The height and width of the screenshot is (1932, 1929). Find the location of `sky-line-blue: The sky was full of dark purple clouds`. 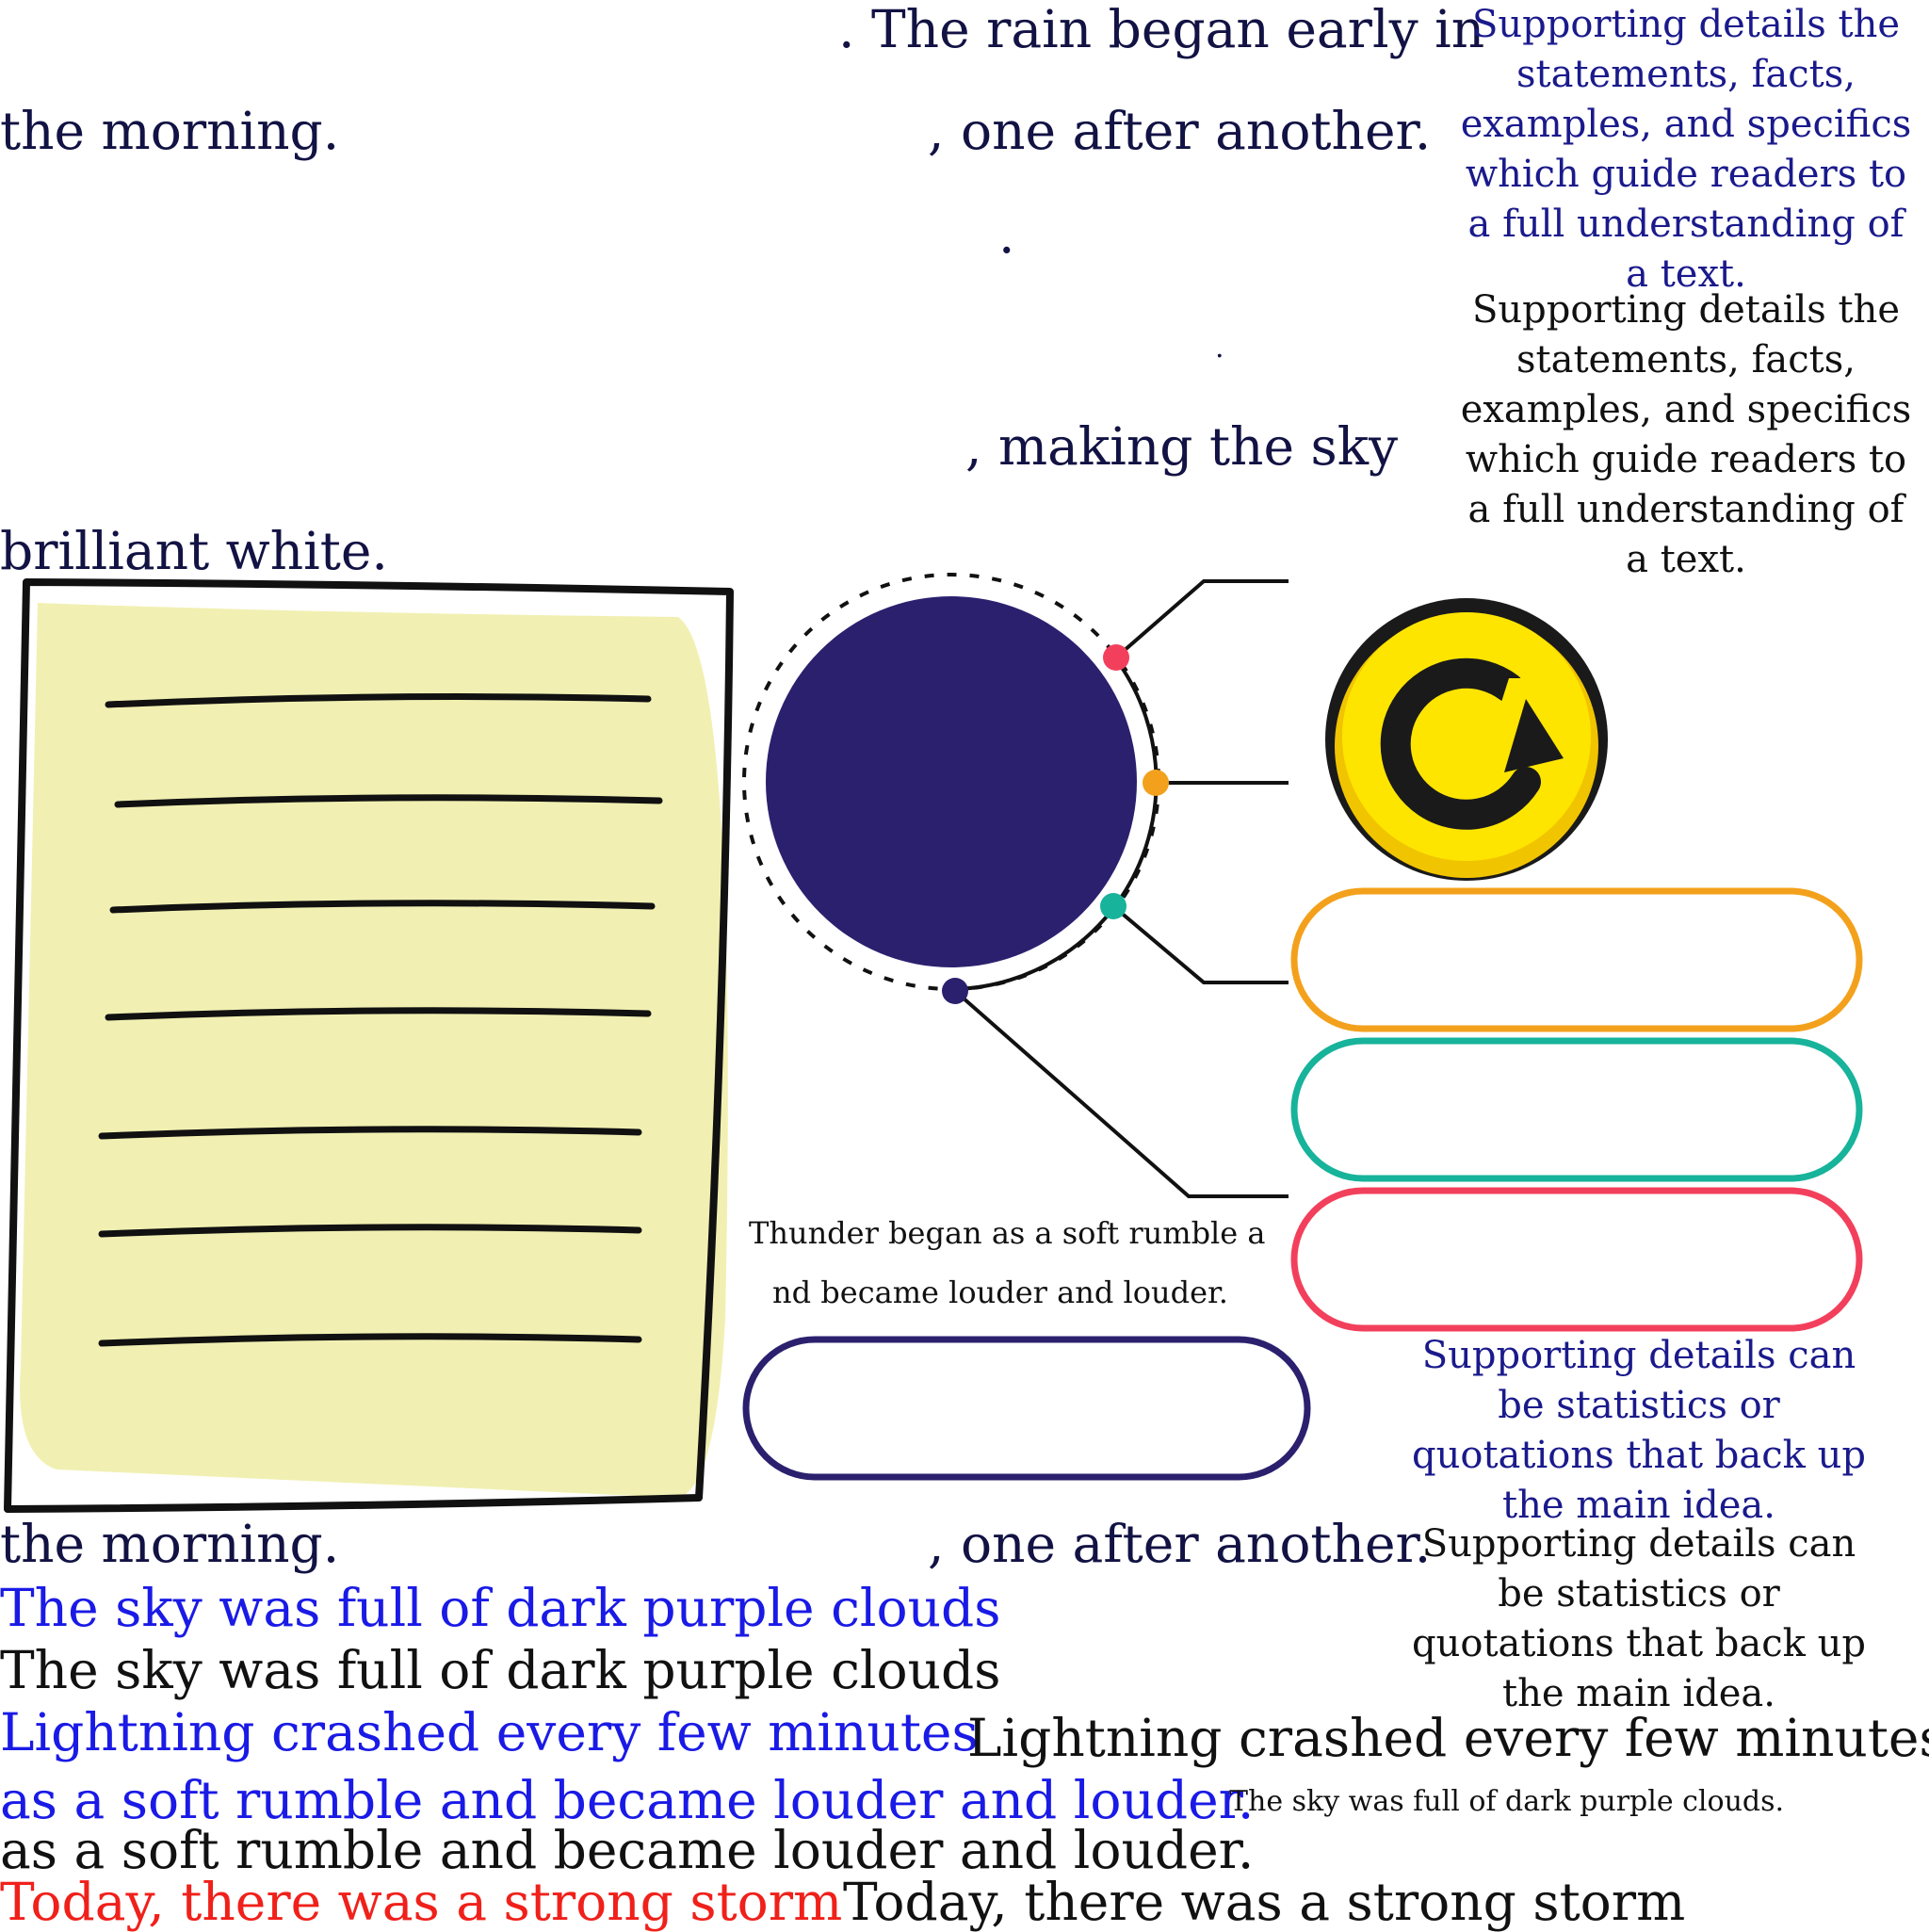

sky-line-blue: The sky was full of dark purple clouds is located at coordinates (500, 1608).